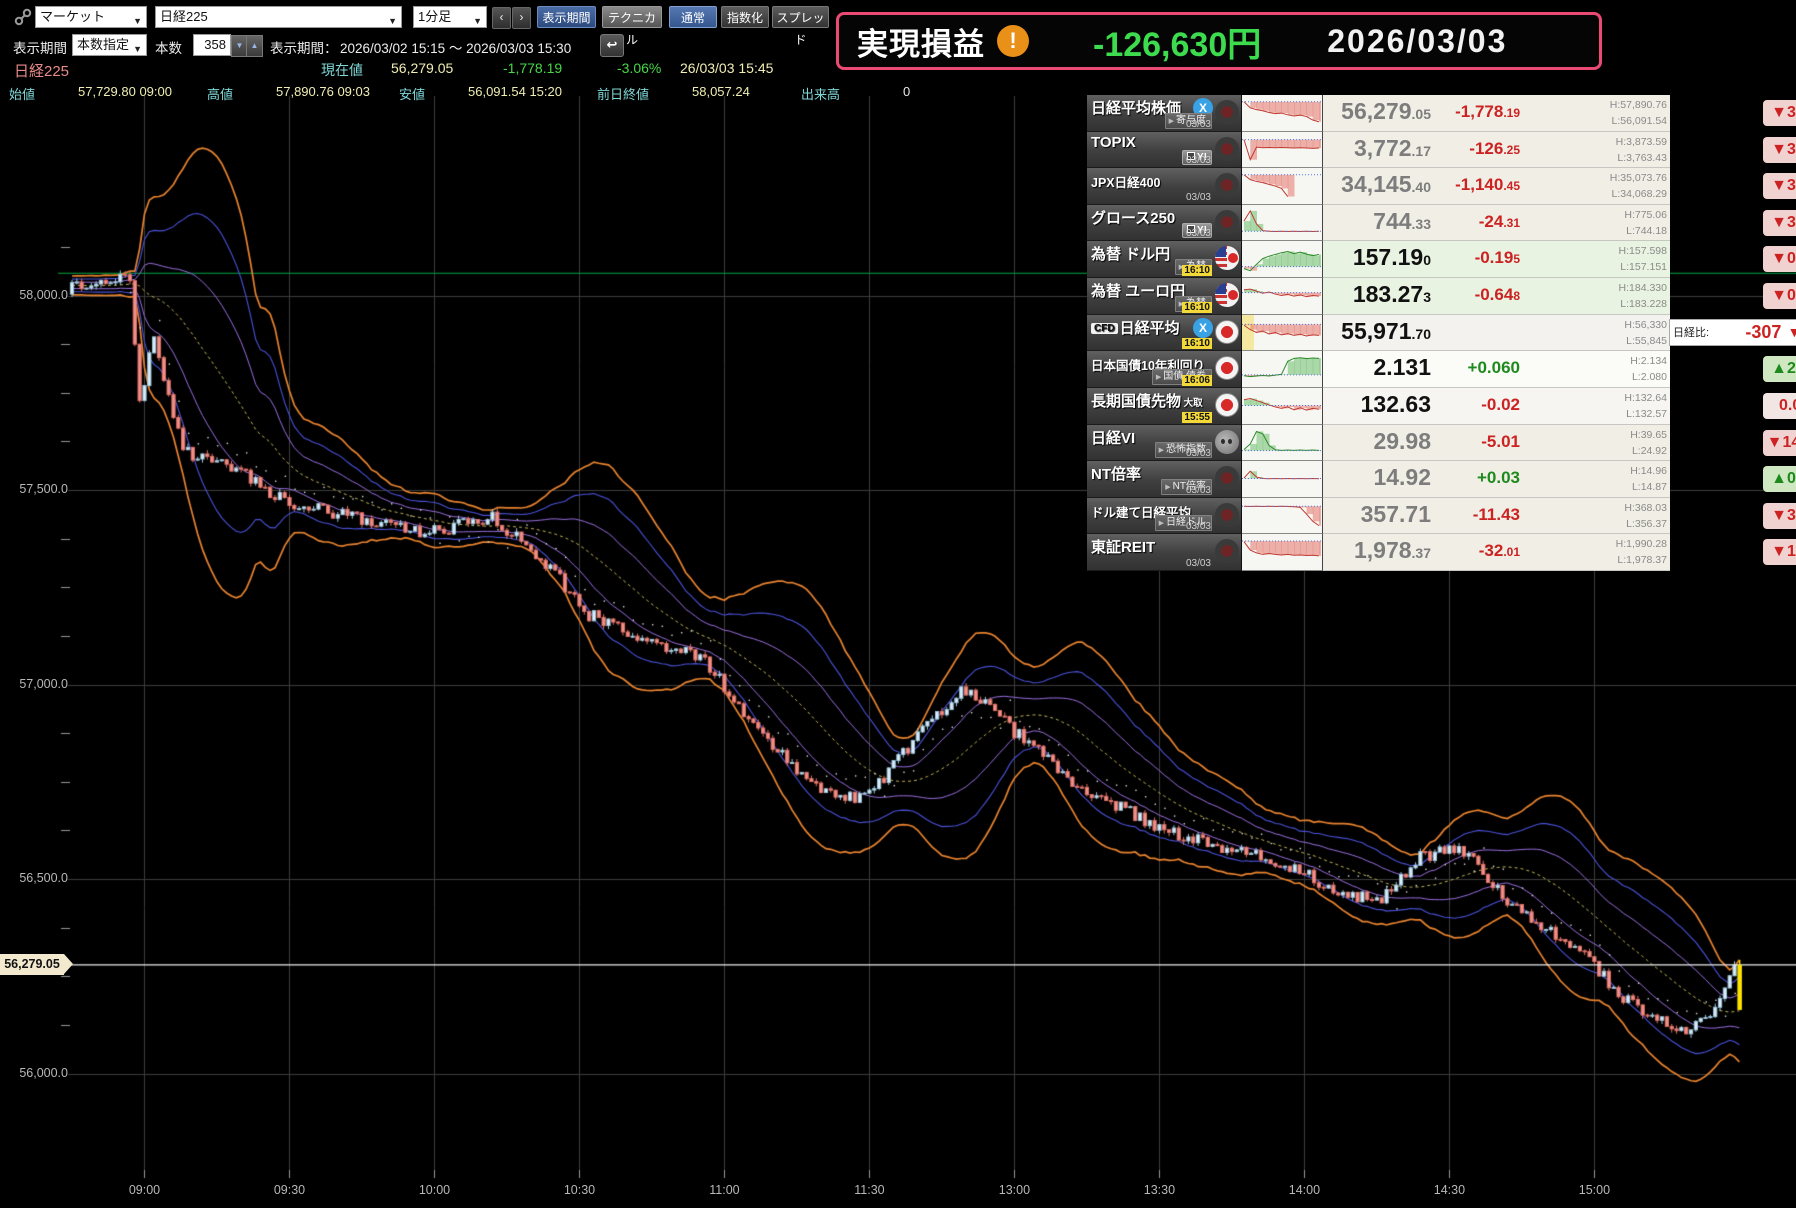  I want to click on change-percent-badge: ▼3.24%, so click(1779, 149).